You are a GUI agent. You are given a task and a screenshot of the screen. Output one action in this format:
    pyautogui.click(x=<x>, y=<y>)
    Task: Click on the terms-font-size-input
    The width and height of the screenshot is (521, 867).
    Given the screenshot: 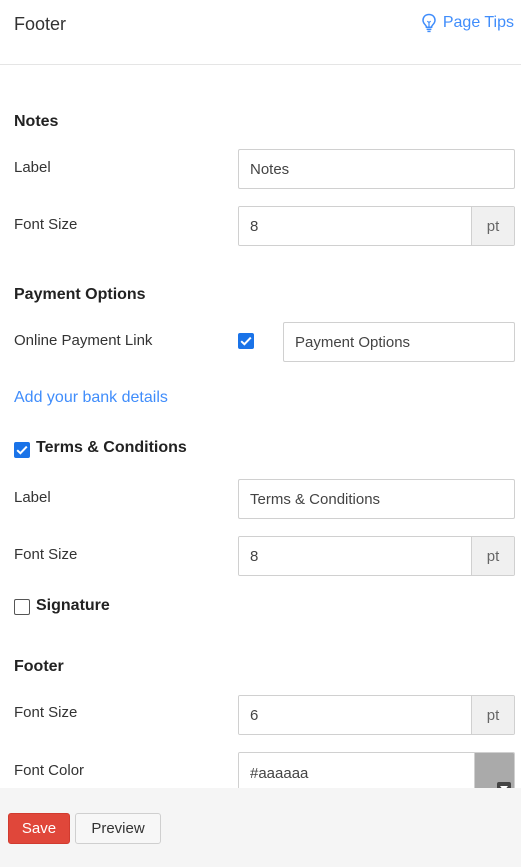 What is the action you would take?
    pyautogui.click(x=355, y=556)
    